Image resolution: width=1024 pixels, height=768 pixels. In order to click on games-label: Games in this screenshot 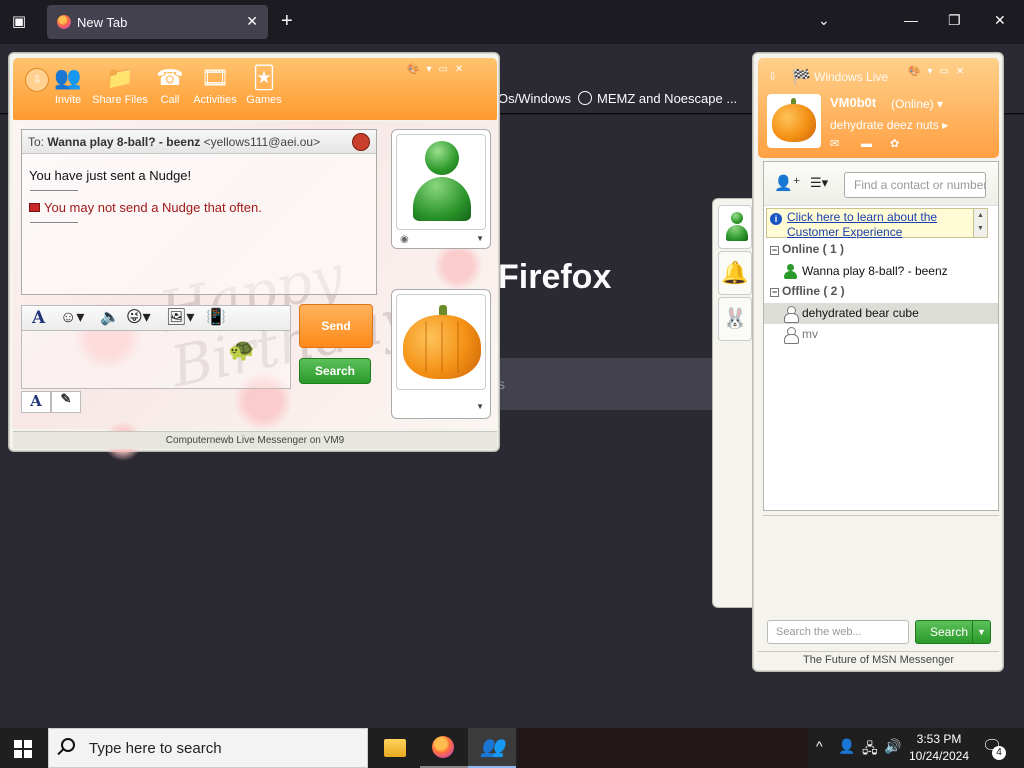, I will do `click(264, 100)`.